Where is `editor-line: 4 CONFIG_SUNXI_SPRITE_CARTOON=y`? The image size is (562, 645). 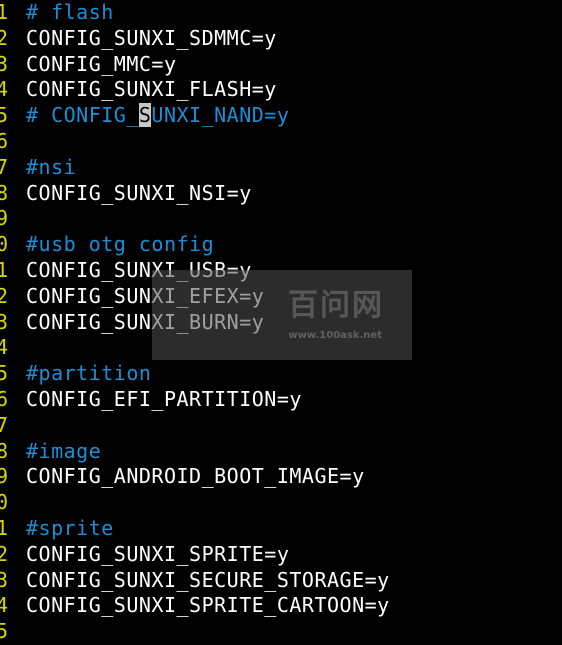 editor-line: 4 CONFIG_SUNXI_SPRITE_CARTOON=y is located at coordinates (281, 606).